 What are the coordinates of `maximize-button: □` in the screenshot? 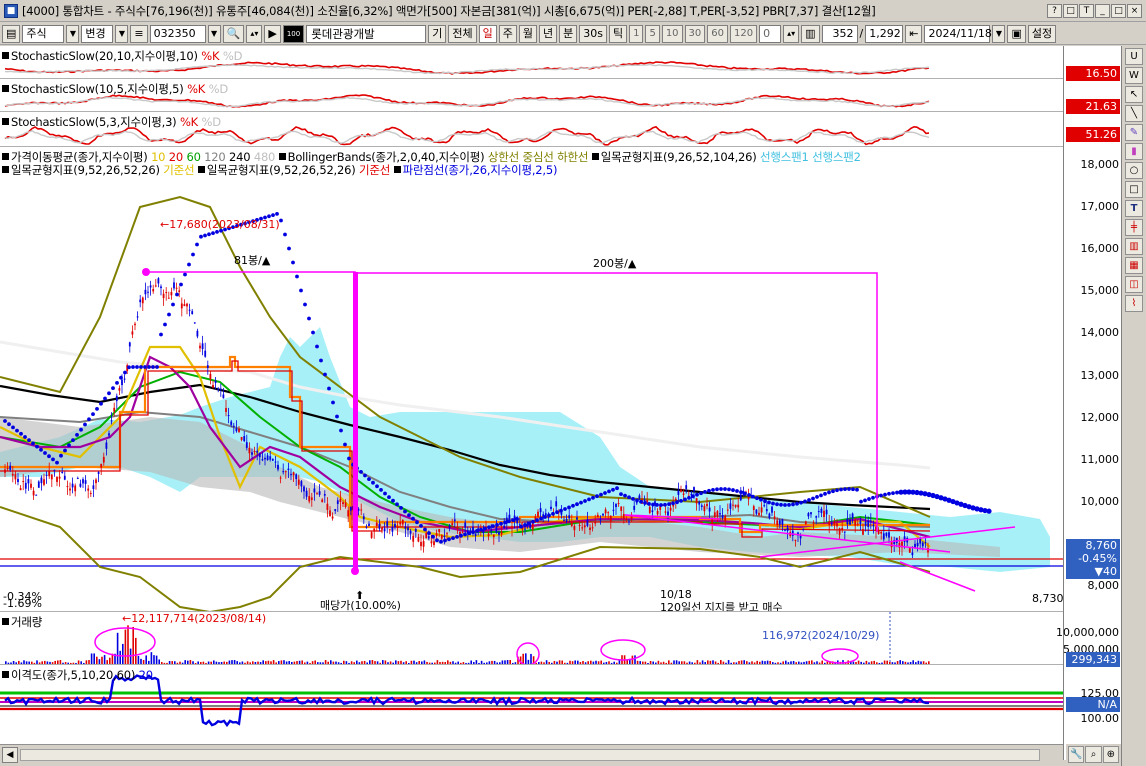 It's located at (1118, 10).